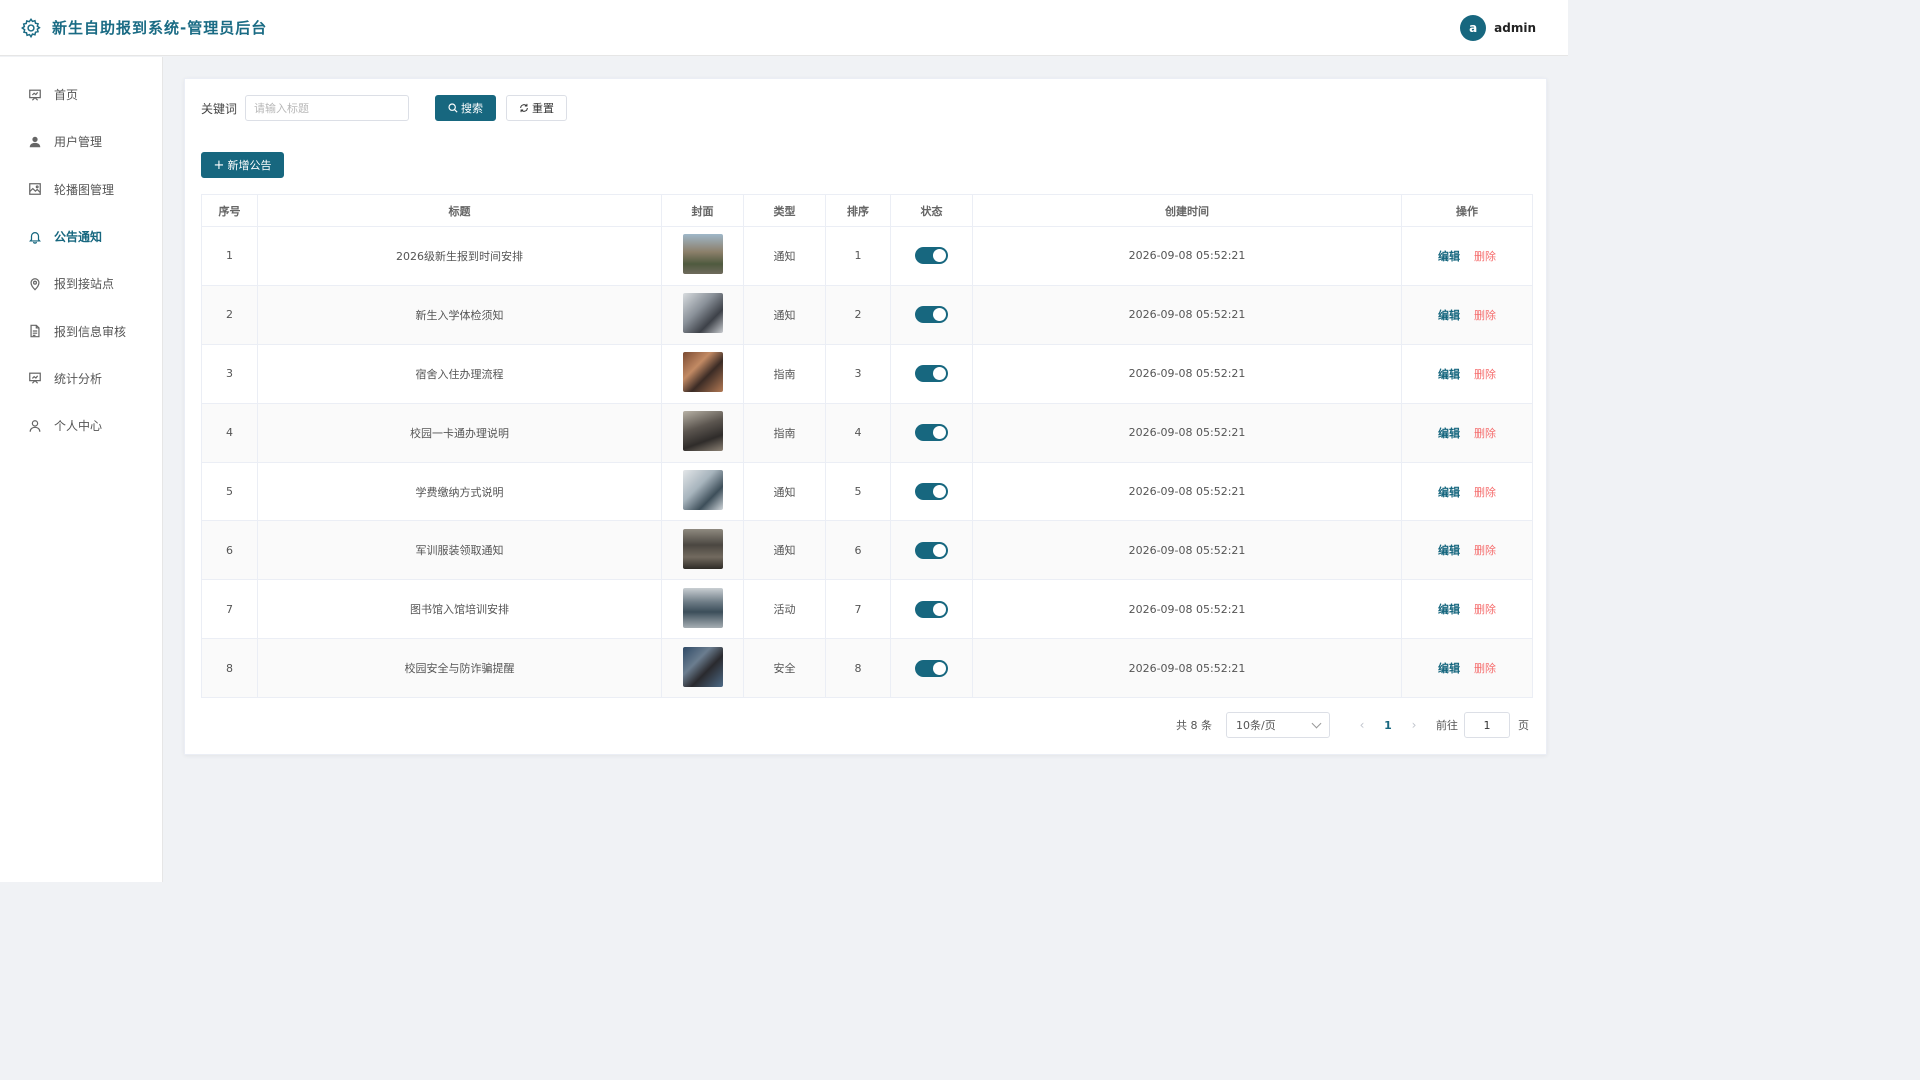 The height and width of the screenshot is (1080, 1920). Describe the element at coordinates (784, 609) in the screenshot. I see `cell-type: 活动` at that location.